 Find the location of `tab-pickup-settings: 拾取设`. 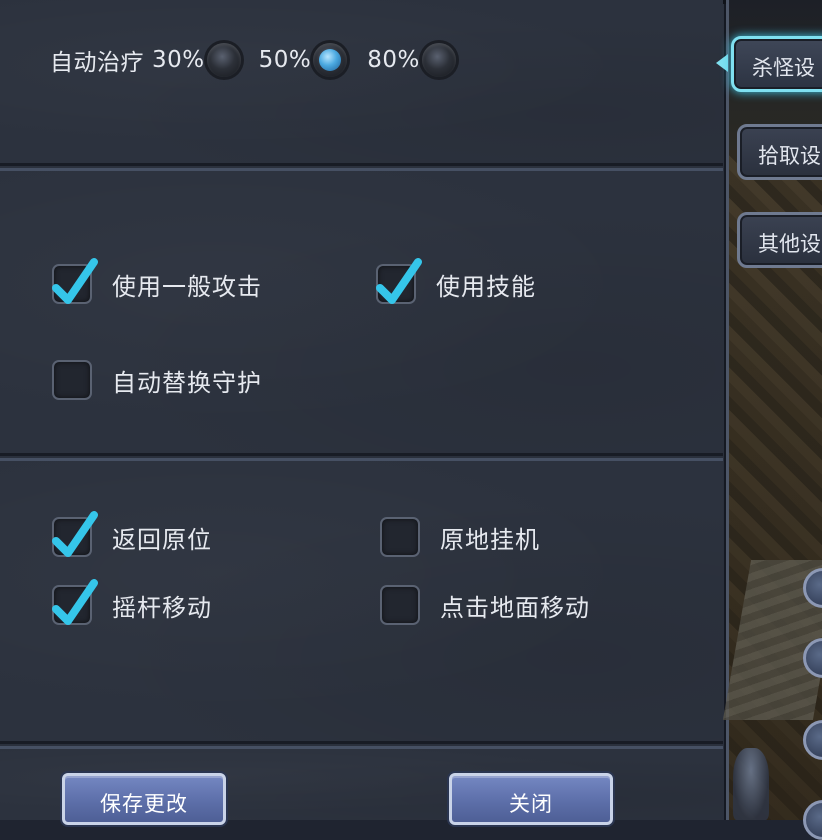

tab-pickup-settings: 拾取设 is located at coordinates (779, 152).